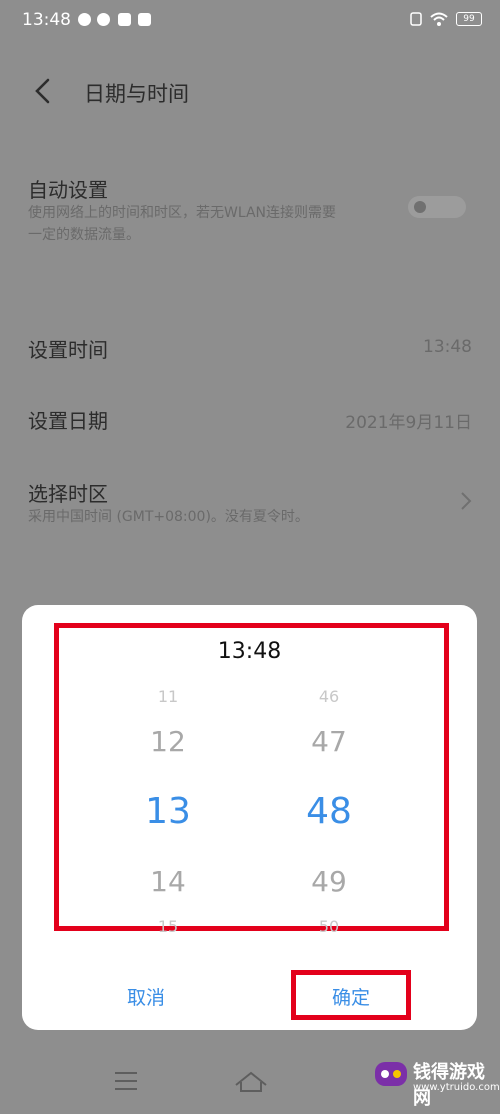 The height and width of the screenshot is (1114, 500). What do you see at coordinates (103, 19) in the screenshot?
I see `app-notification-icon` at bounding box center [103, 19].